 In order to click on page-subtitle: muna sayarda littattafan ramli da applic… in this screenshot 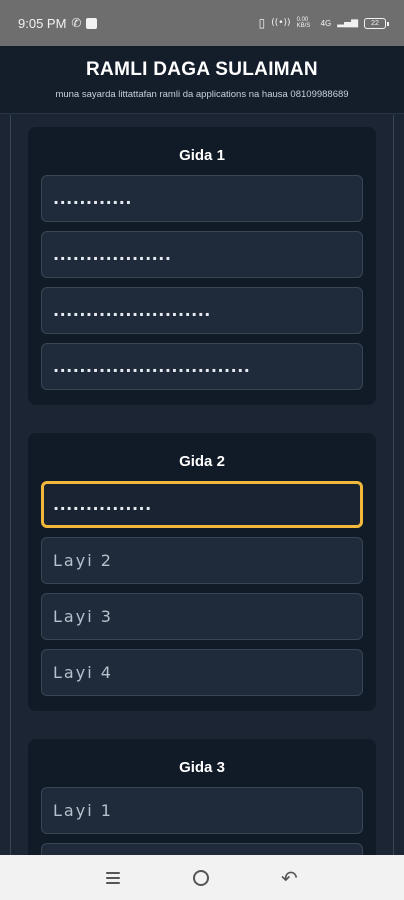, I will do `click(202, 94)`.